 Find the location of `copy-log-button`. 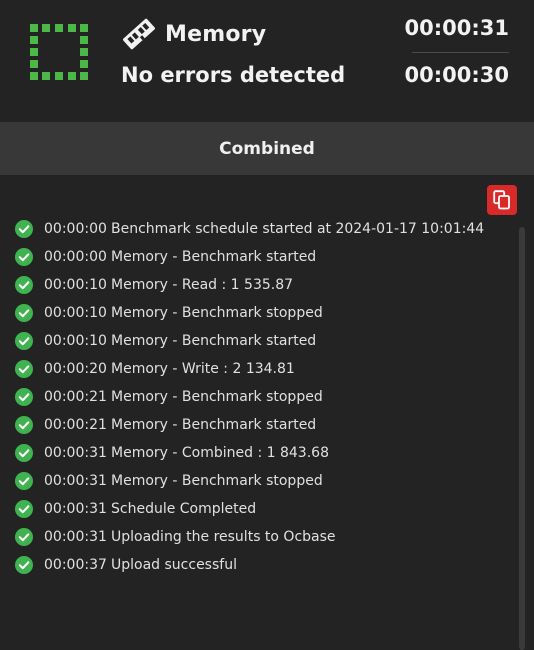

copy-log-button is located at coordinates (502, 200).